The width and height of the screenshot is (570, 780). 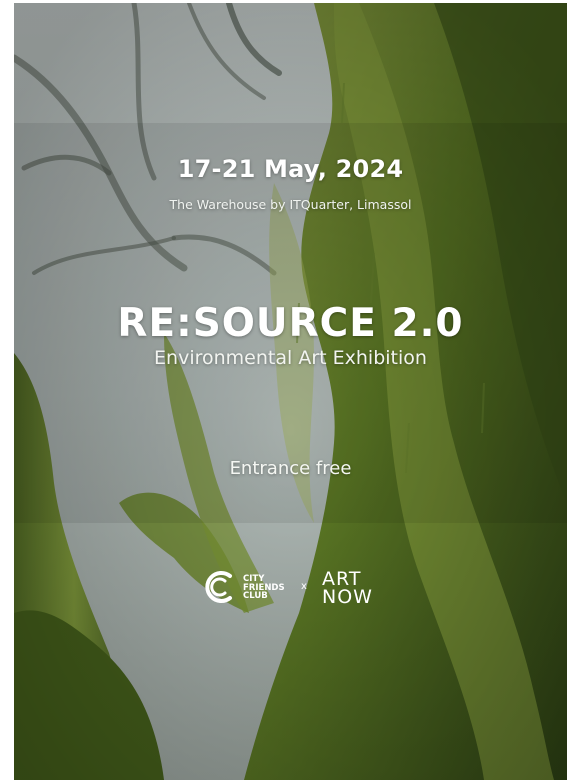 I want to click on event-subtitle: Environmental Art Exhibition, so click(x=290, y=358).